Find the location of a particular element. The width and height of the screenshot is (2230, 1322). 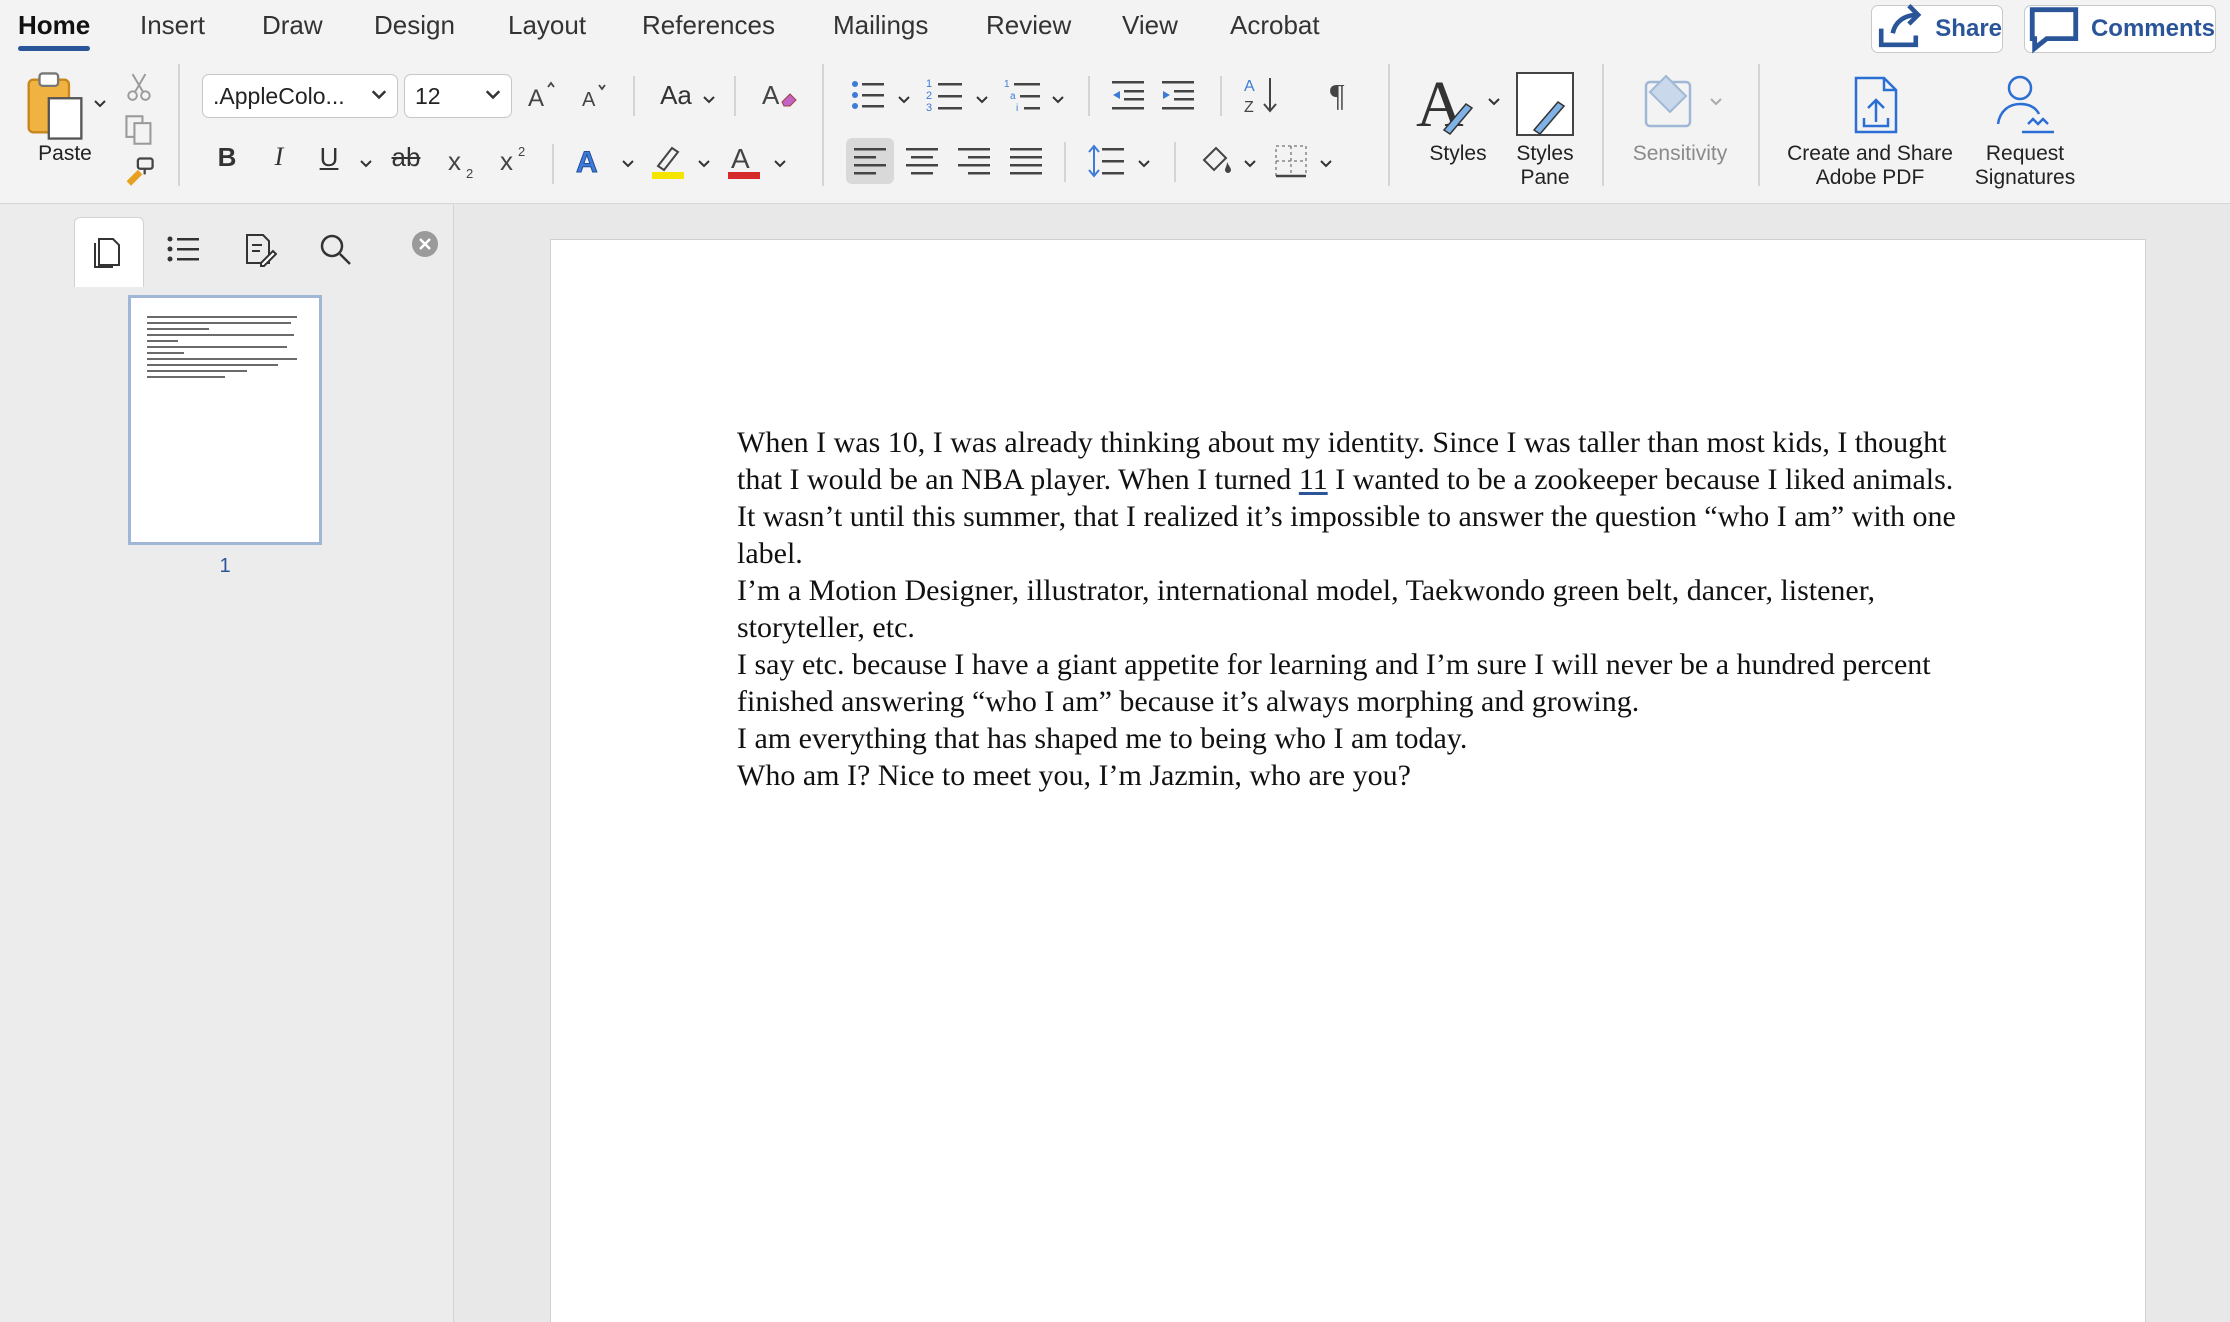

cut-icon is located at coordinates (139, 87).